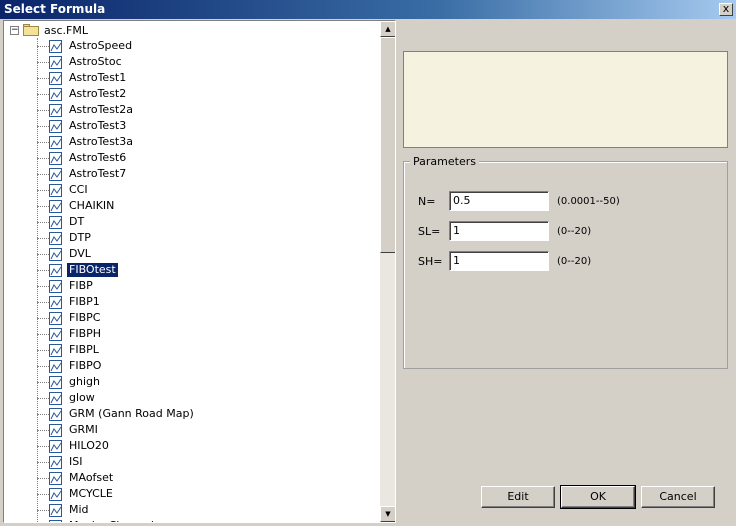 This screenshot has width=736, height=526. What do you see at coordinates (111, 520) in the screenshot?
I see `tree-item-label: MovingChannel` at bounding box center [111, 520].